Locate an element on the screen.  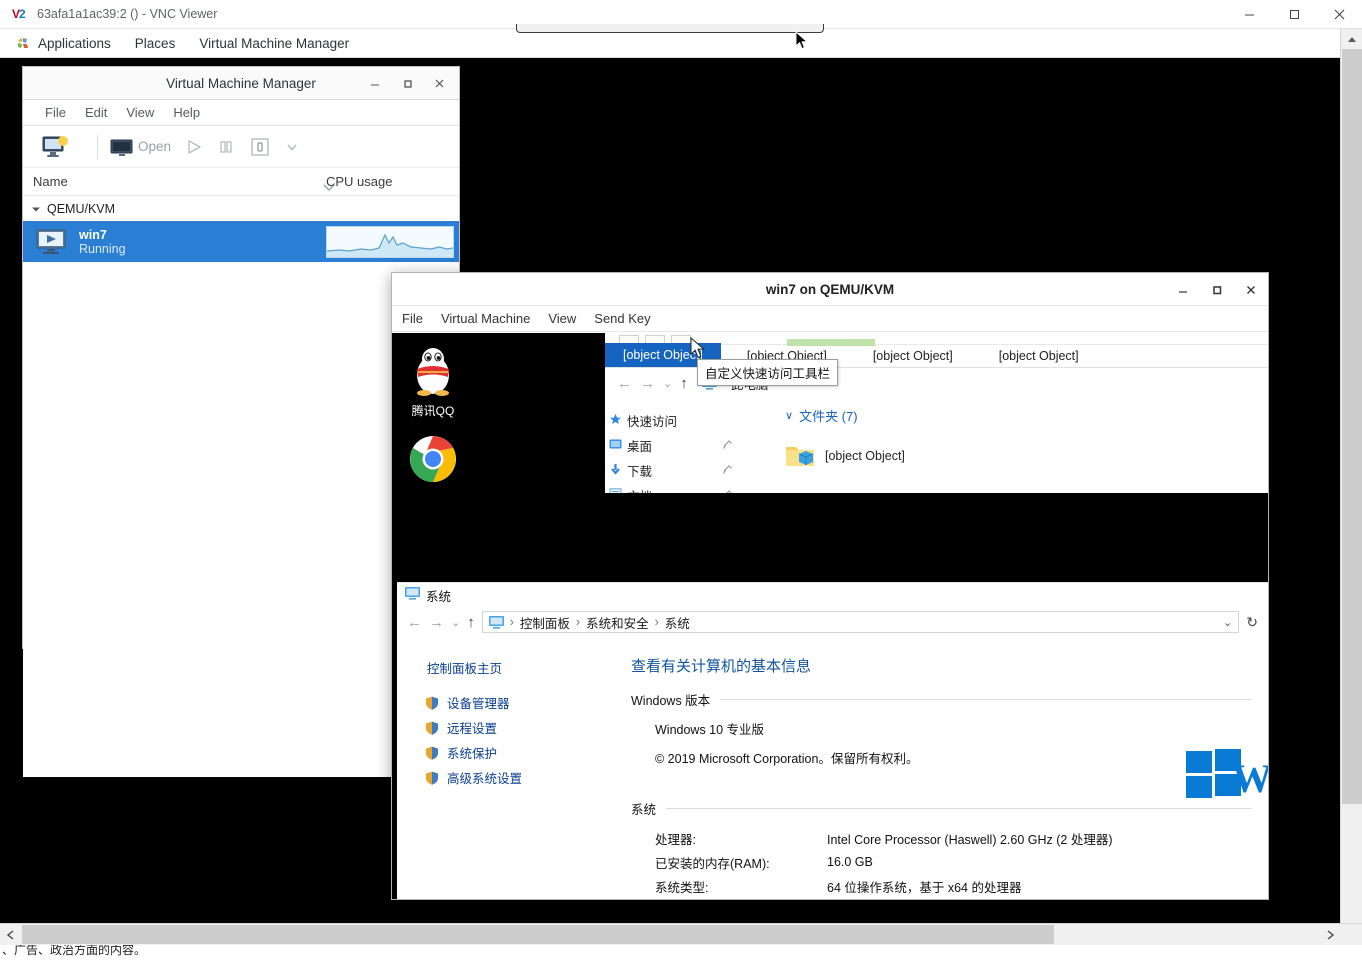
vmm-open-button: Open is located at coordinates (140, 147).